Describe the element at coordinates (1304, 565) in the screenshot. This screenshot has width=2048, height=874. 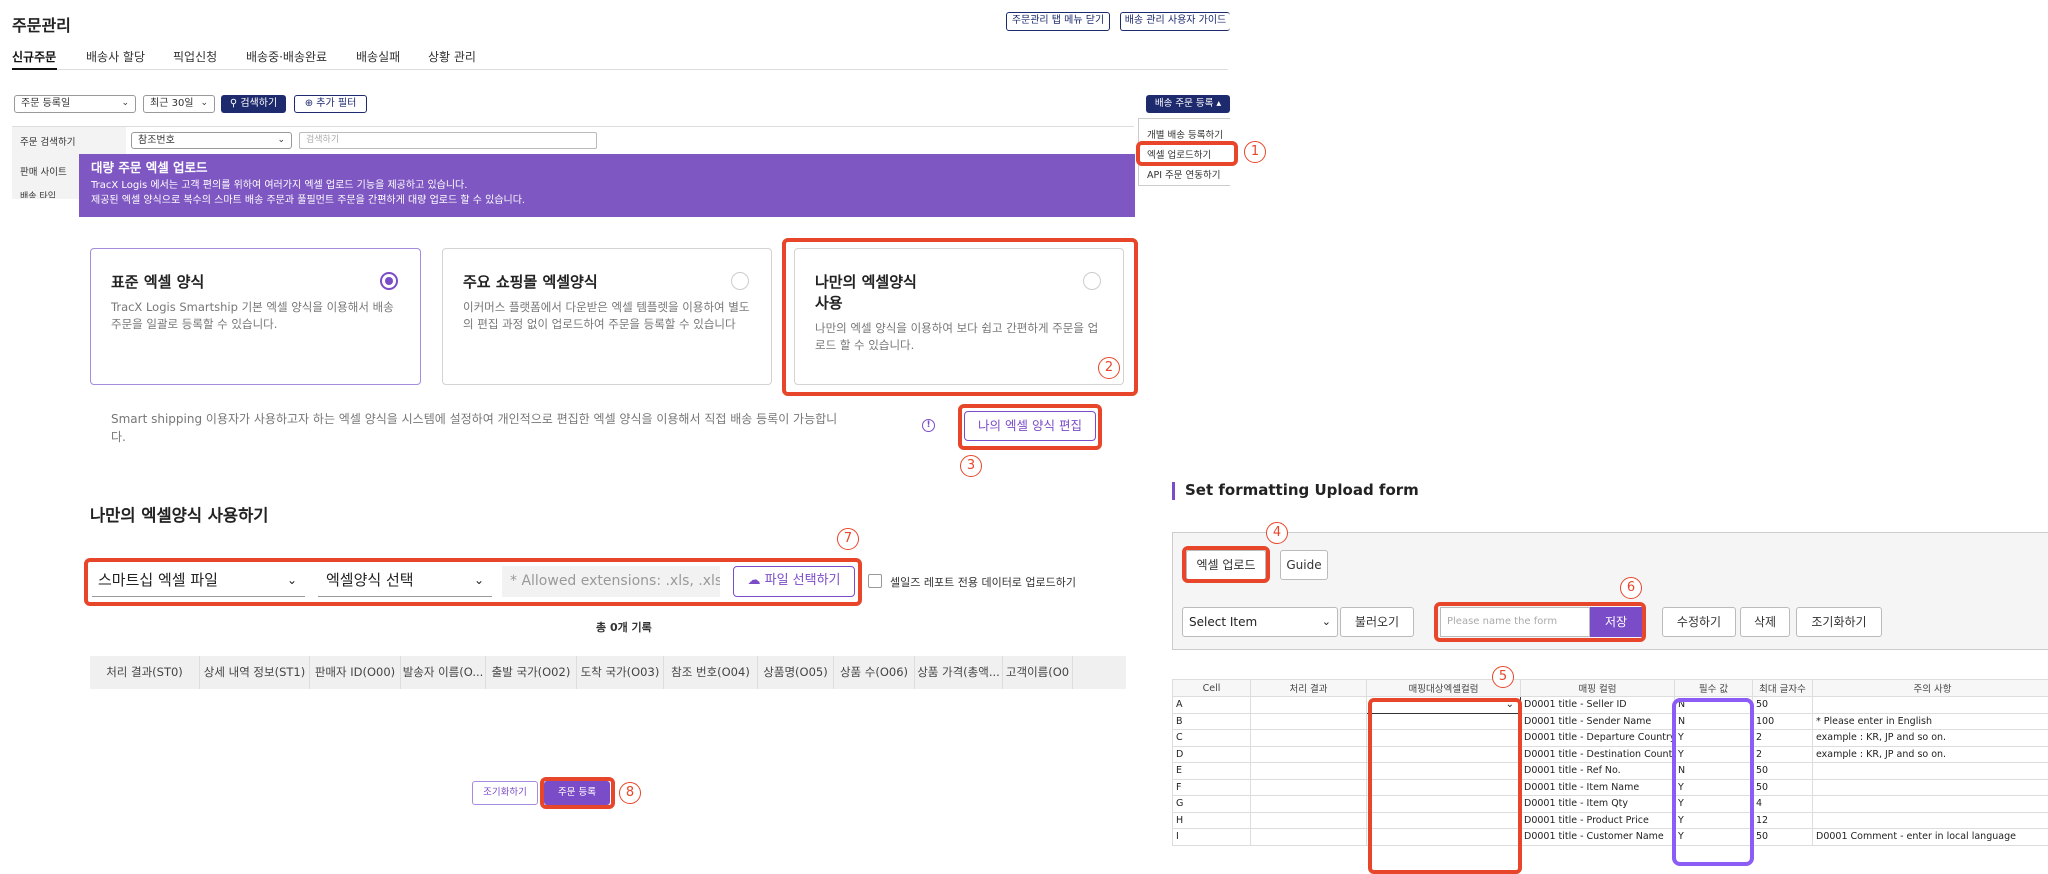
I see `tab-guide: Guide` at that location.